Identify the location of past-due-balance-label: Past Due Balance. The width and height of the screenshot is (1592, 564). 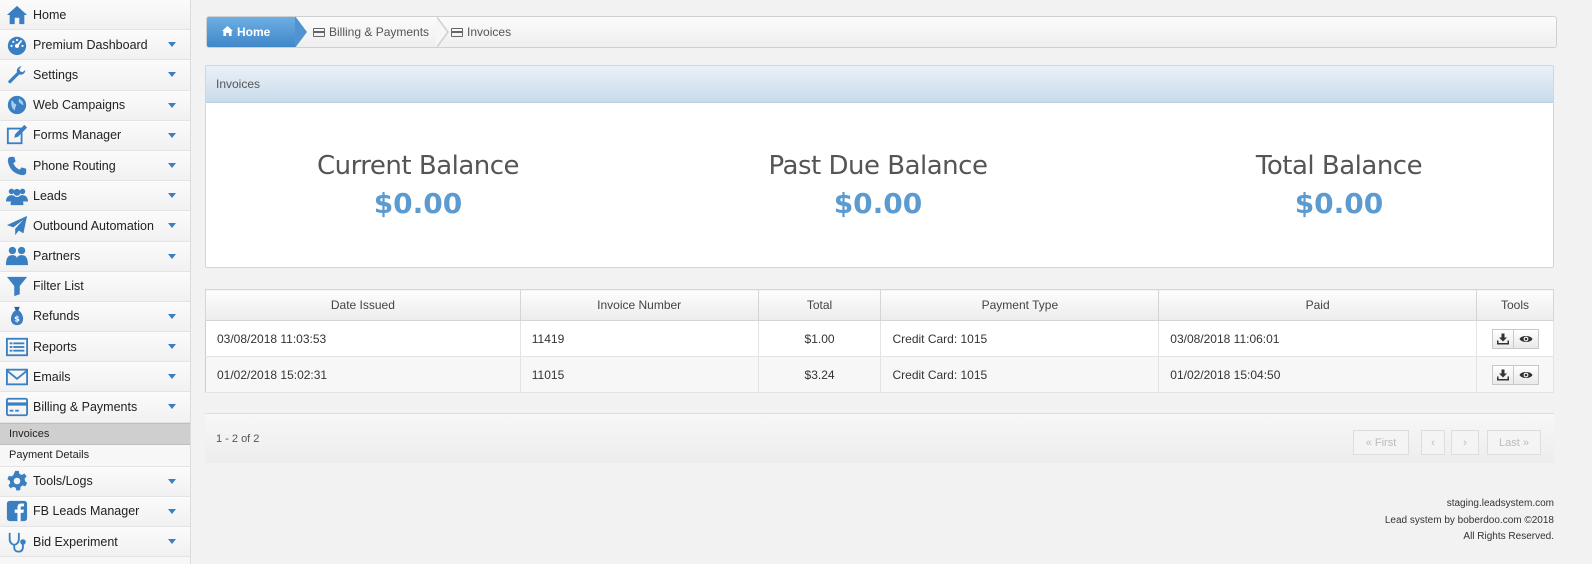
(878, 166).